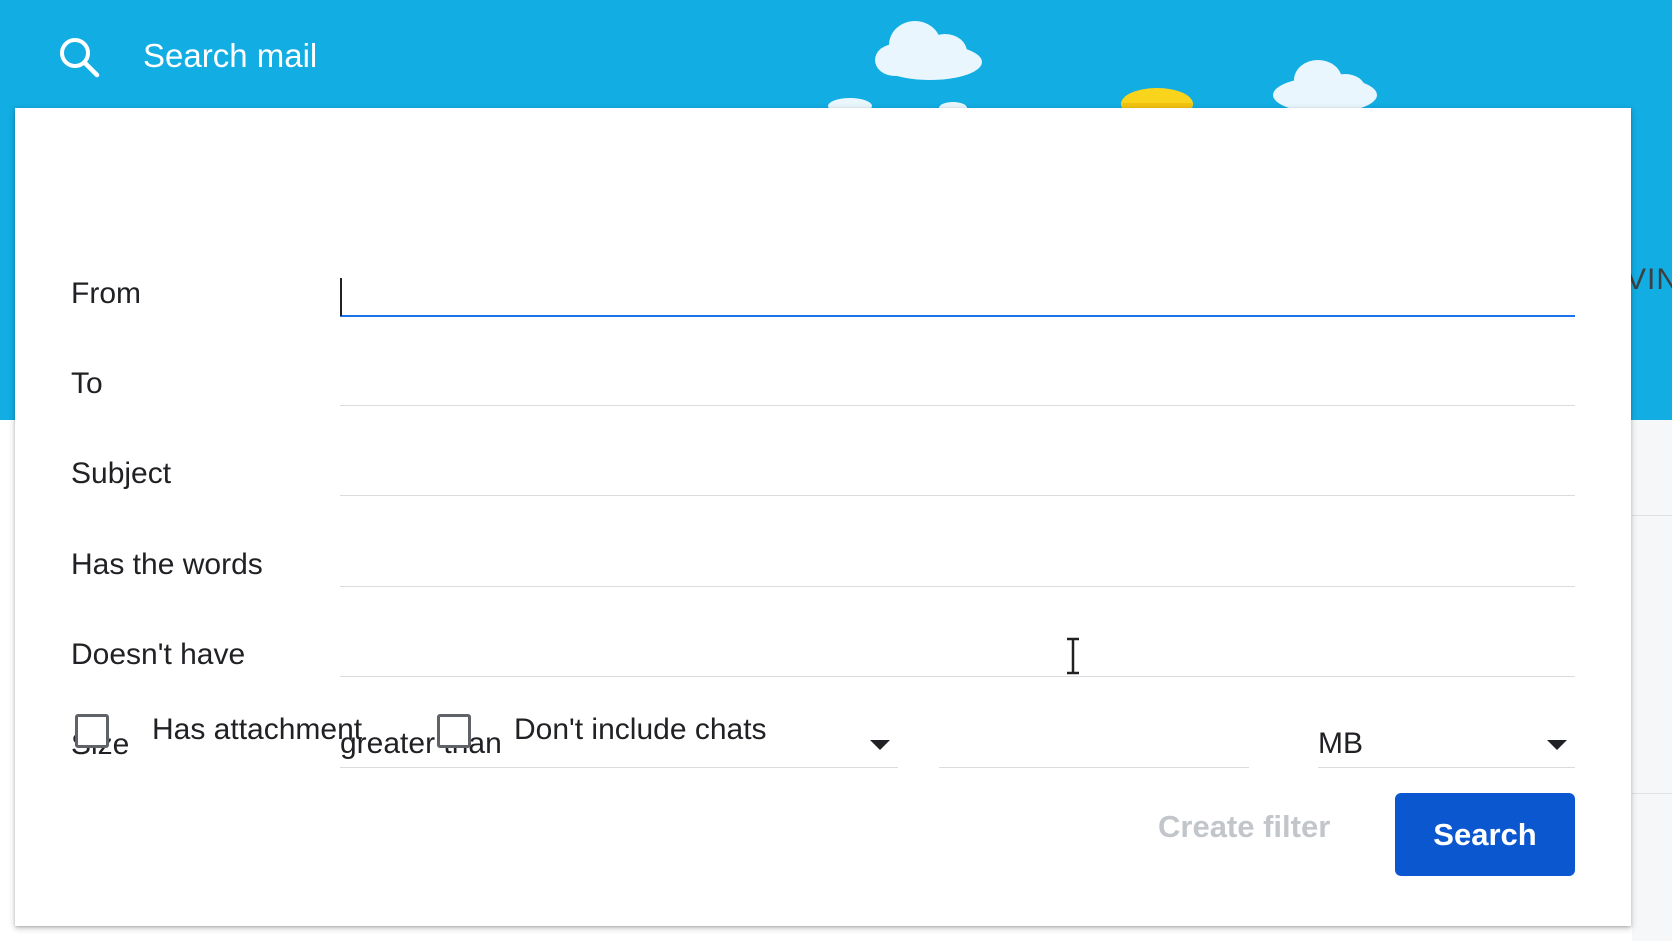  What do you see at coordinates (957, 474) in the screenshot?
I see `subject-input` at bounding box center [957, 474].